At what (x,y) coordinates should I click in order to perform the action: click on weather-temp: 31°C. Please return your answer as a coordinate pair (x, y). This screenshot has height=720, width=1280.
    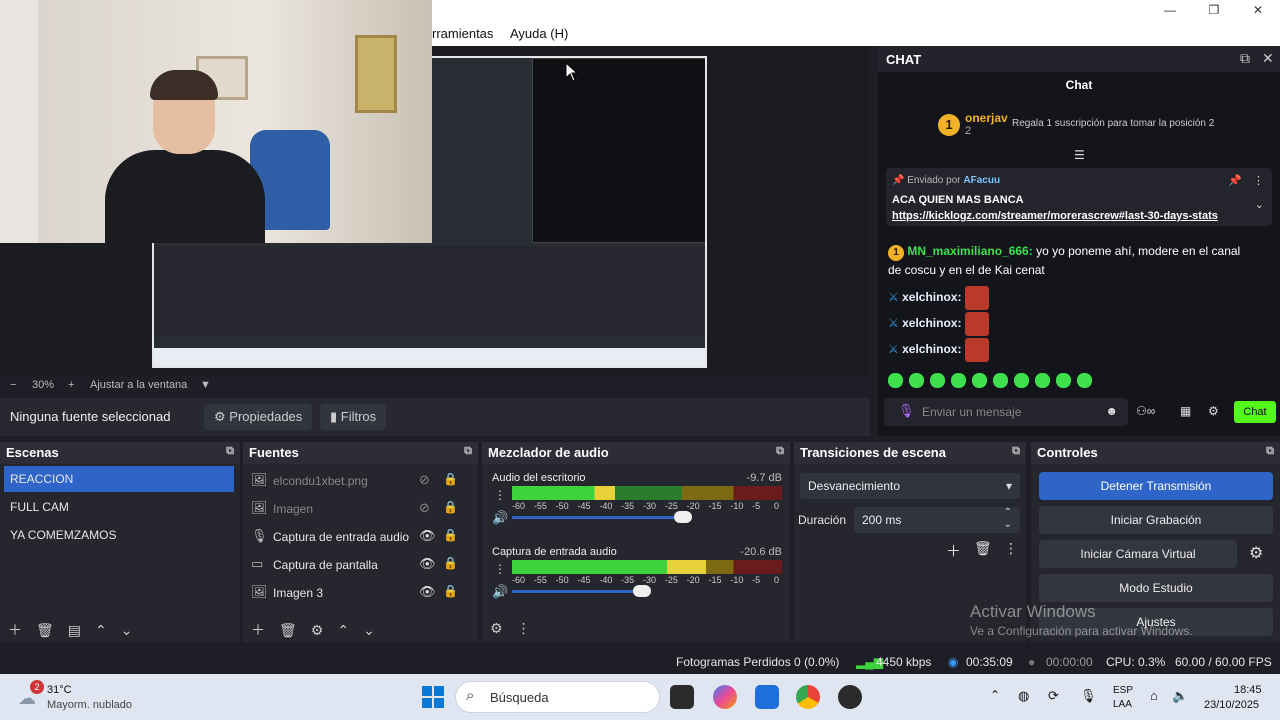
    Looking at the image, I should click on (59, 690).